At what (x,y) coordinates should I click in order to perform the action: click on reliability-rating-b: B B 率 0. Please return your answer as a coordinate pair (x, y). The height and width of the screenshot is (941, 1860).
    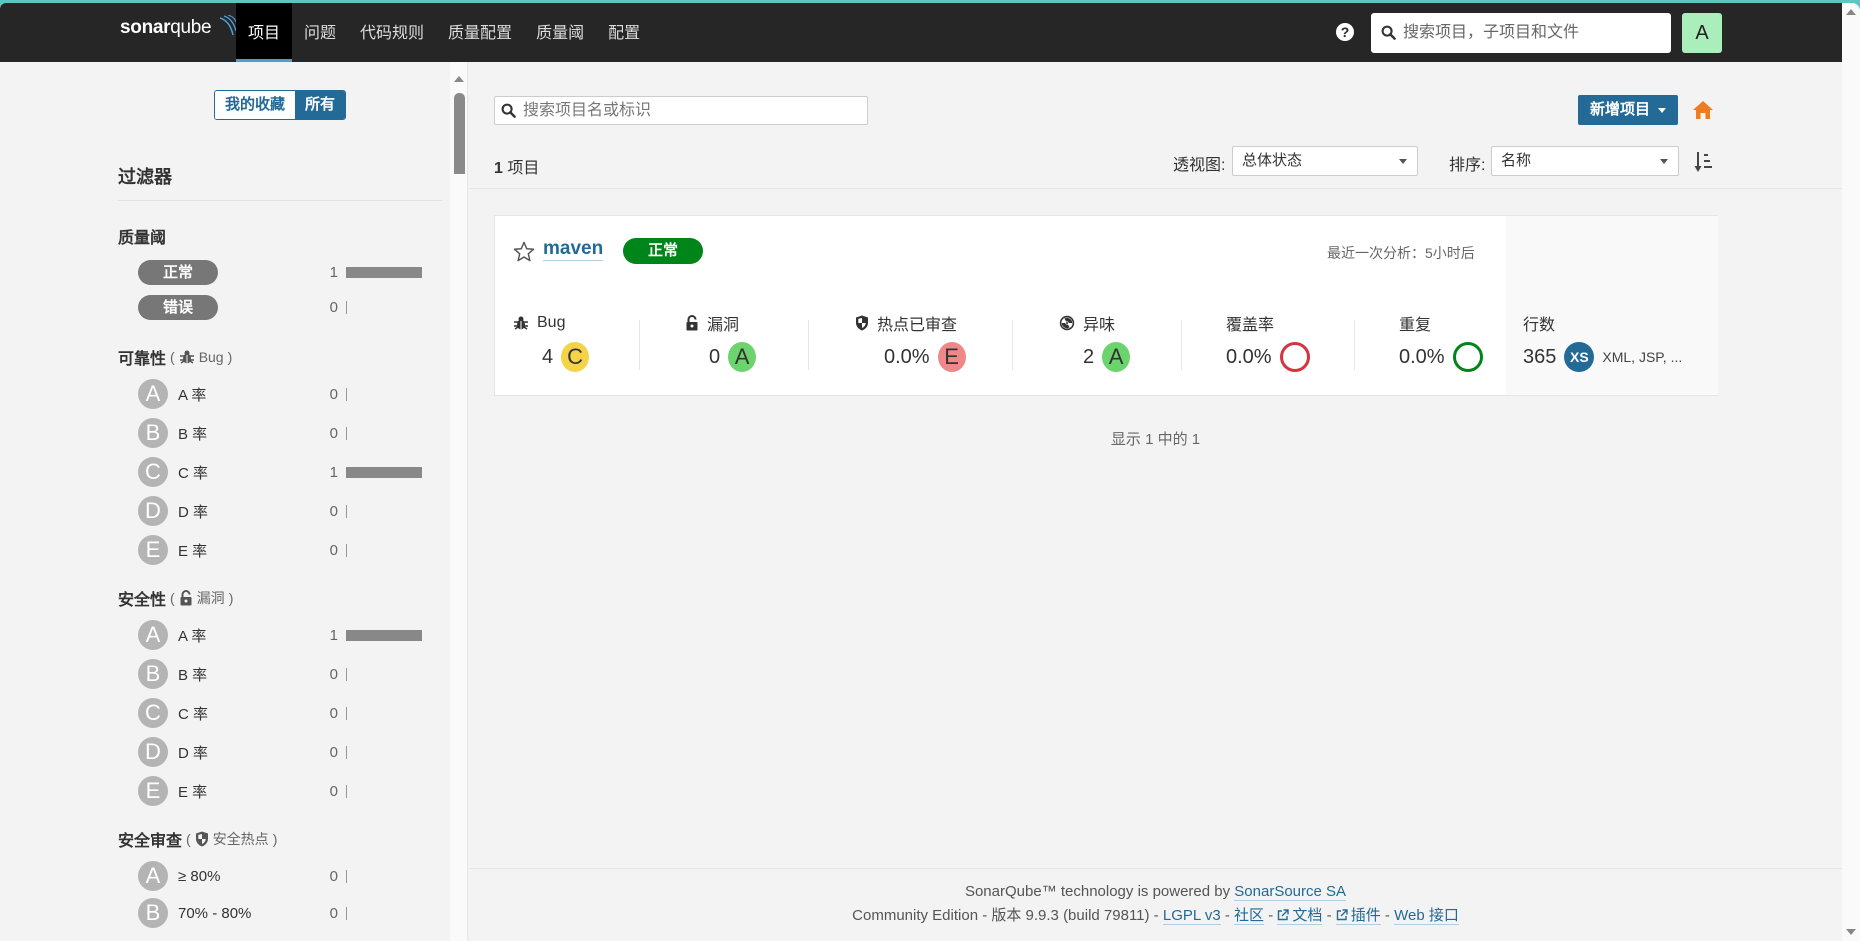
    Looking at the image, I should click on (283, 433).